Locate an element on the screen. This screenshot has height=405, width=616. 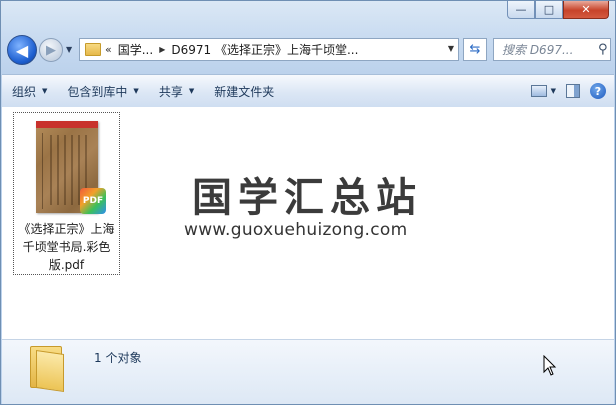
change-view-button: ▼ is located at coordinates (543, 91).